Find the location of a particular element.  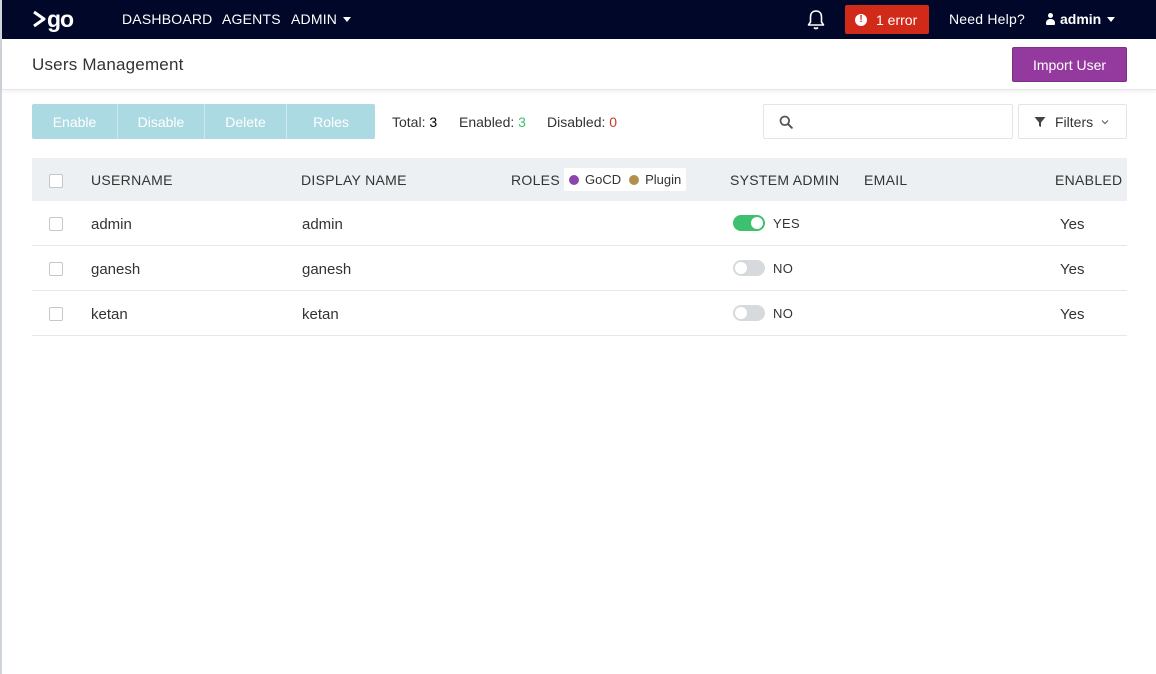

enabled-count: Enabled: 3 is located at coordinates (492, 122).